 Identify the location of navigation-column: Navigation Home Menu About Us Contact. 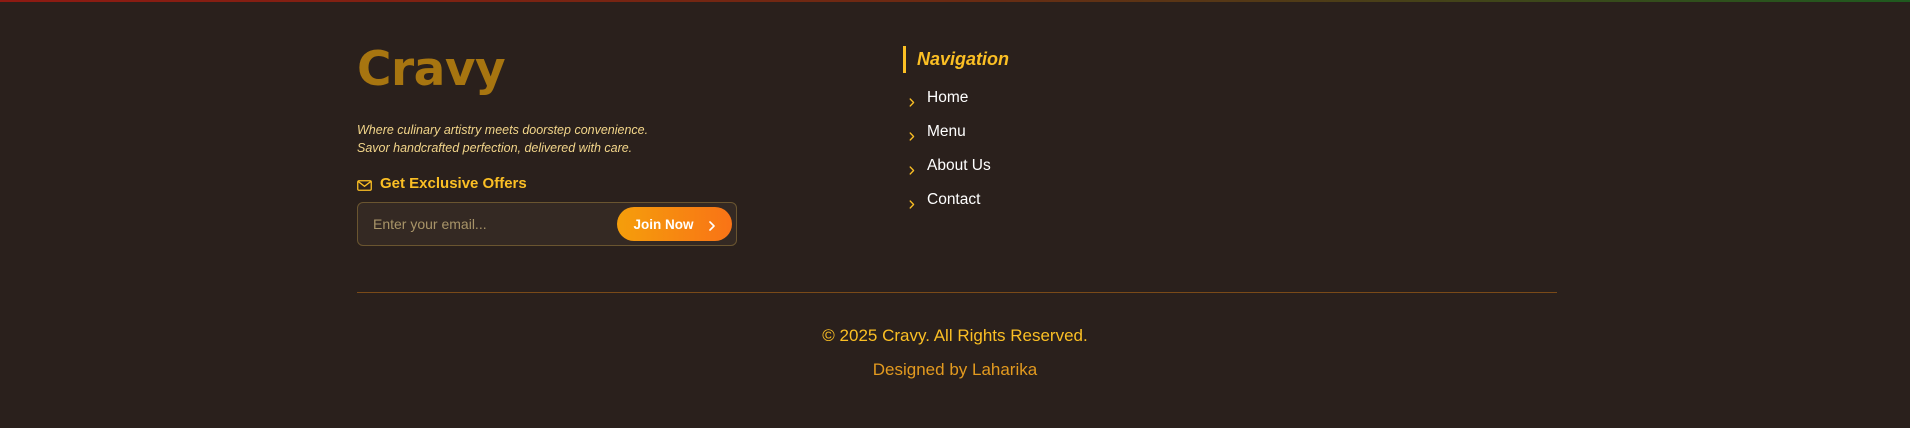
(956, 131).